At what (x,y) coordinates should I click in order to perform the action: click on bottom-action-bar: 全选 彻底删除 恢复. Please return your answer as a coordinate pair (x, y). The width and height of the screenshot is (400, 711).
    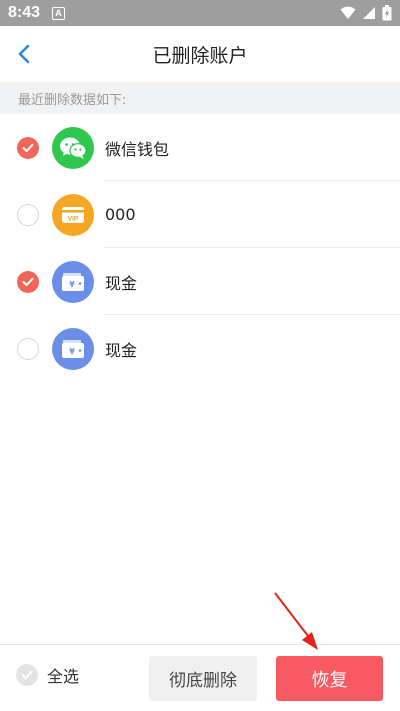
    Looking at the image, I should click on (200, 677).